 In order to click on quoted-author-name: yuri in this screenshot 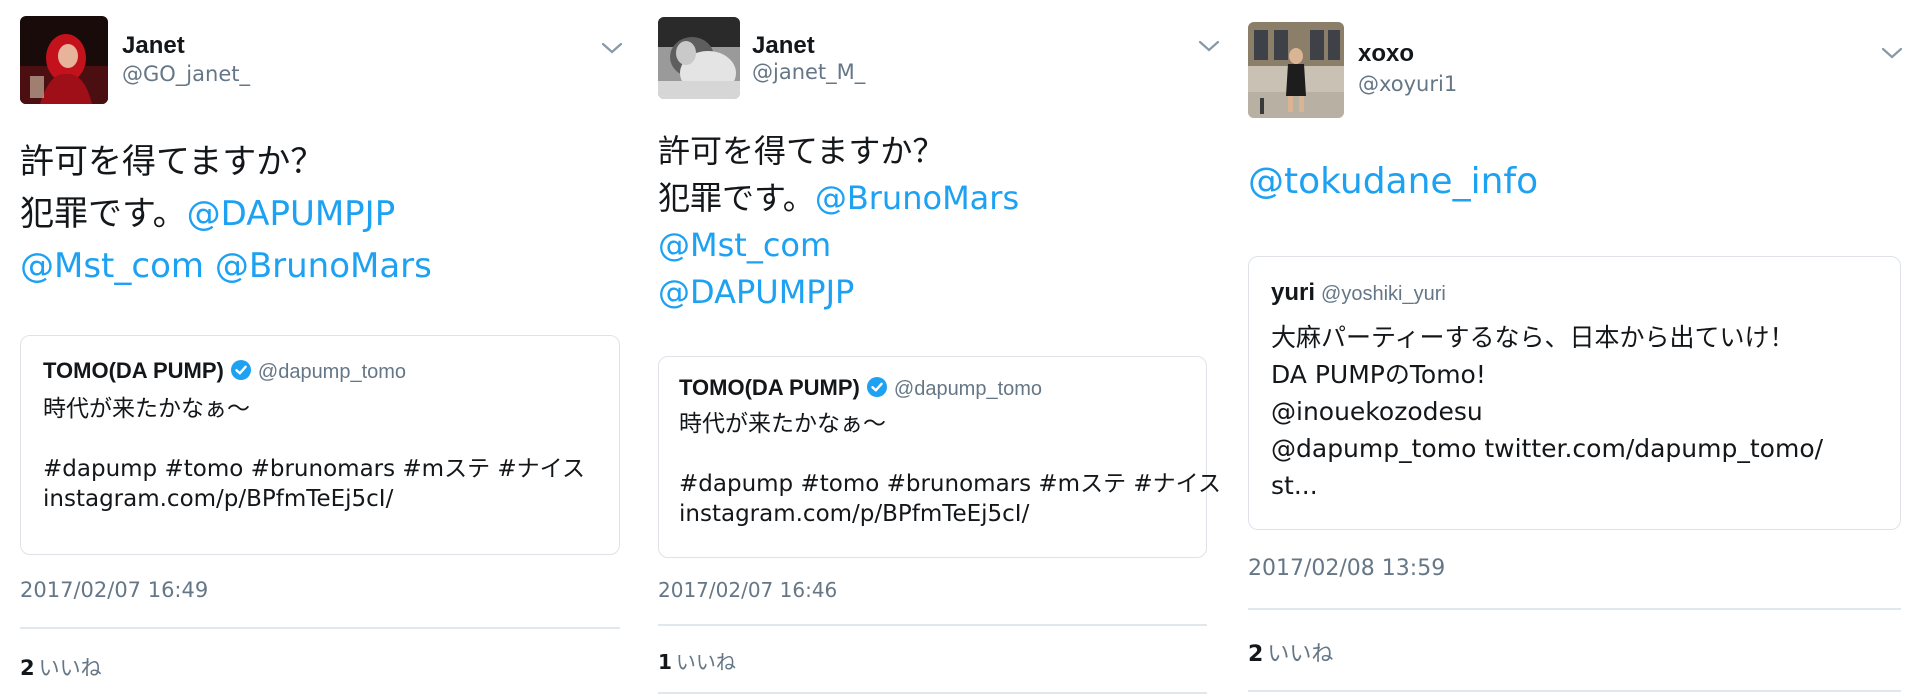, I will do `click(1293, 292)`.